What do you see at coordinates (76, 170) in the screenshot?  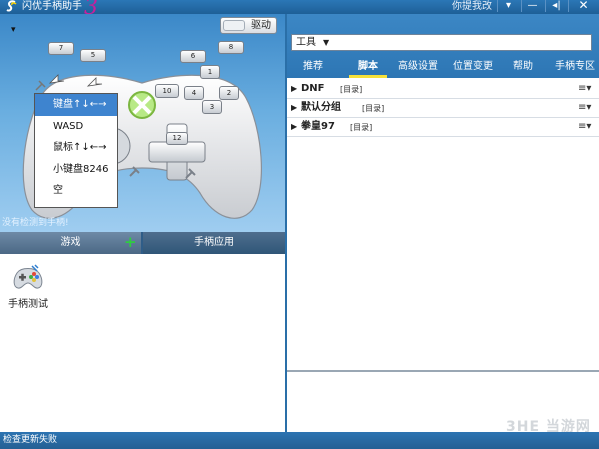 I see `key-mode-option-numpad: 小键盘8246` at bounding box center [76, 170].